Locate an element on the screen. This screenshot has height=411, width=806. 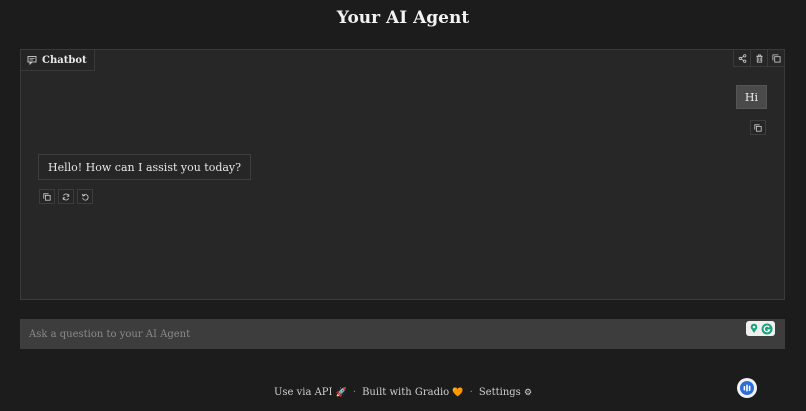
trash-icon is located at coordinates (759, 58).